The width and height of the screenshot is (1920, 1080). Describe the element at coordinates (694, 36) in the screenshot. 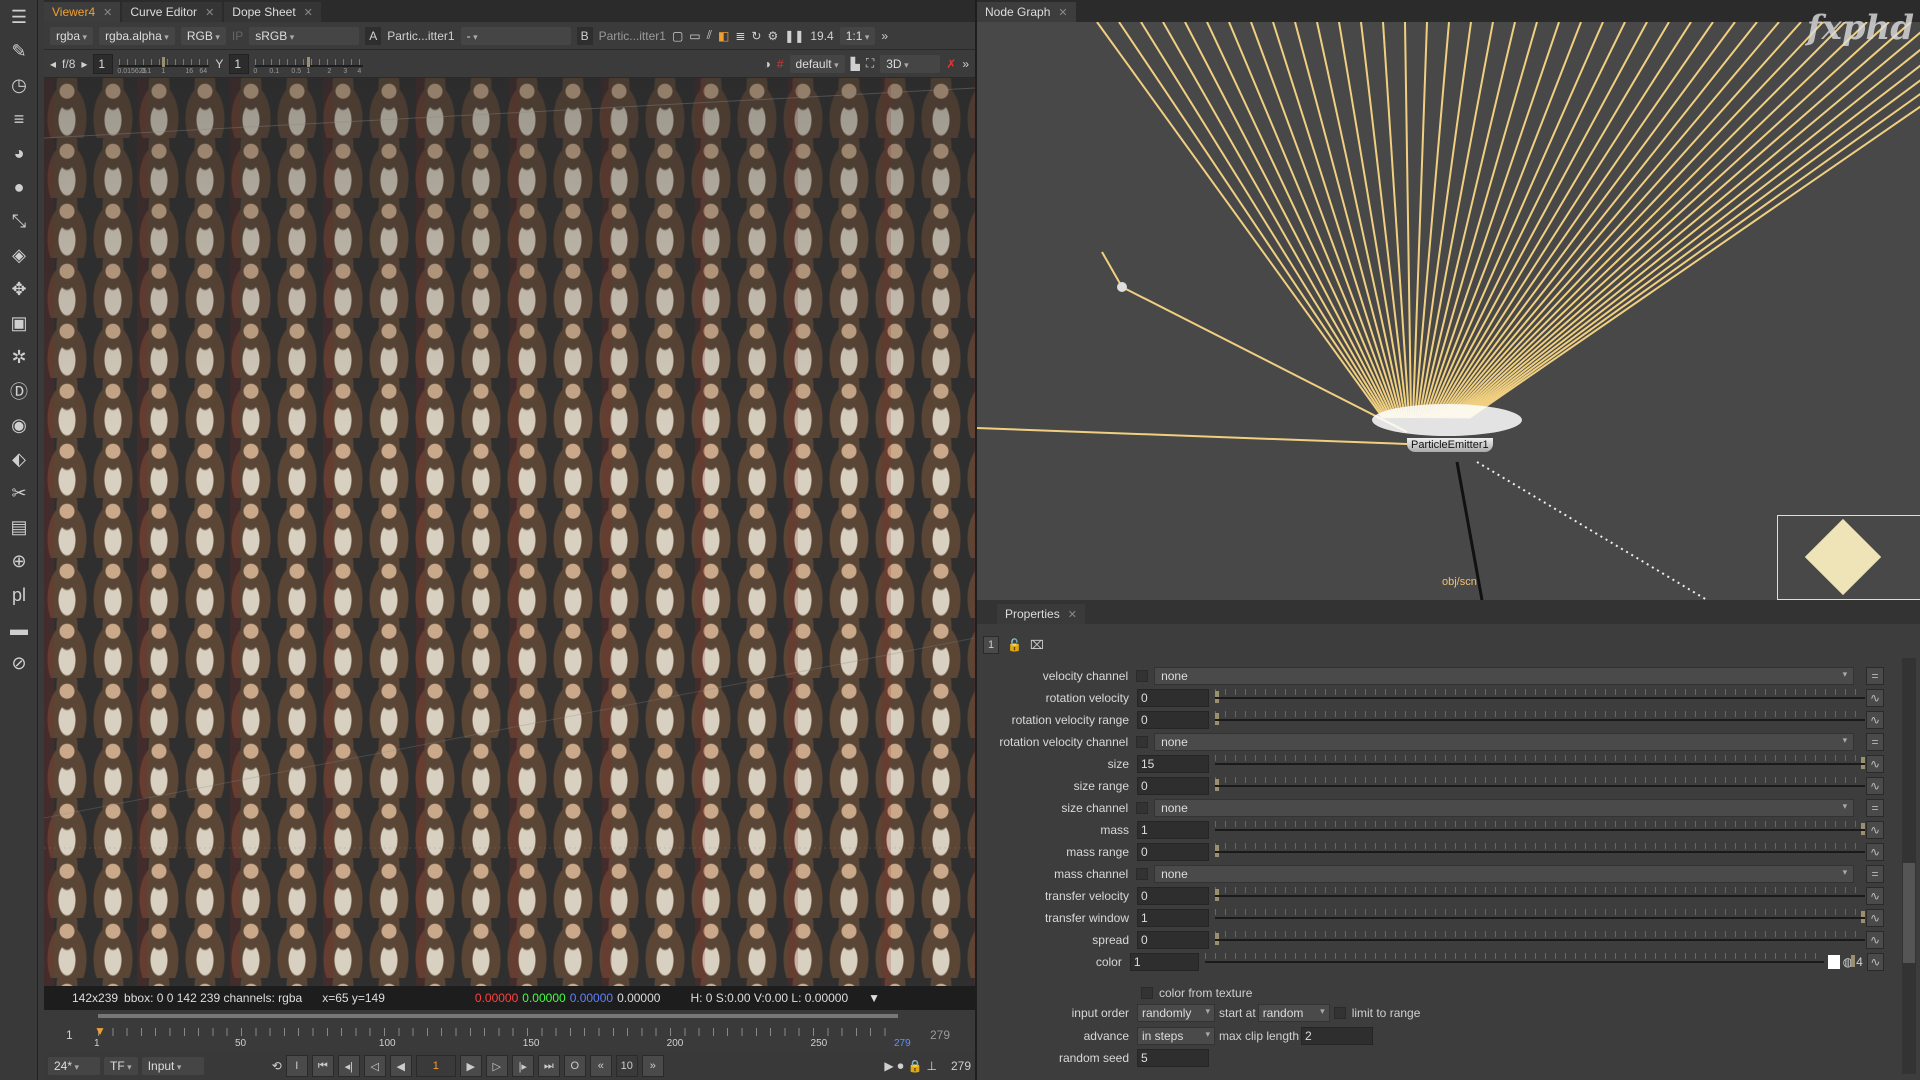

I see `frame-icon: ▭` at that location.